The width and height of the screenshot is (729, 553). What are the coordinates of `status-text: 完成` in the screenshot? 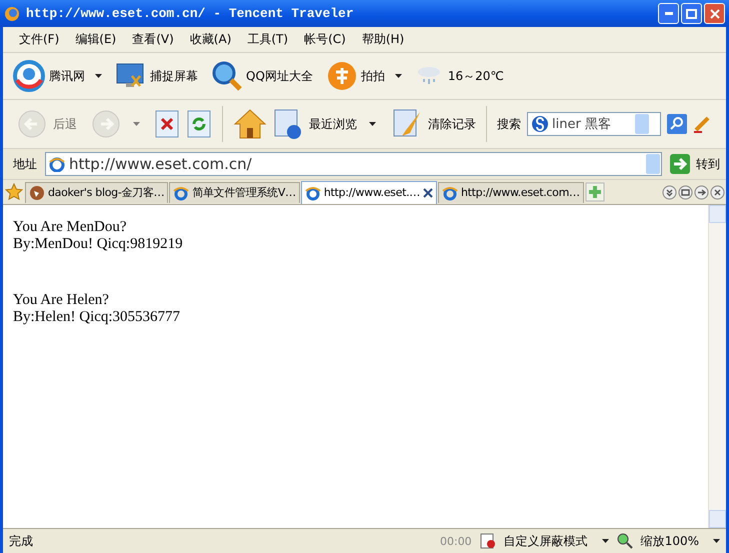 It's located at (21, 541).